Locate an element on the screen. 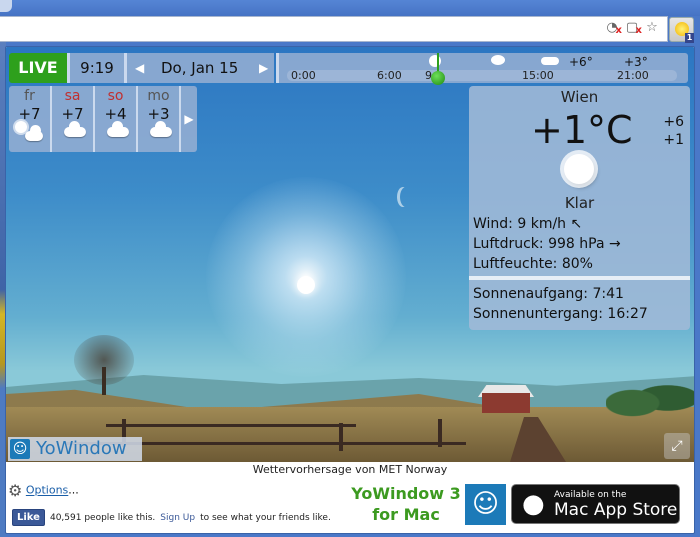  tick-label: 15:00 is located at coordinates (538, 75).